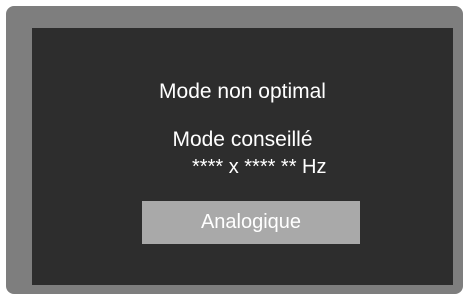 This screenshot has width=470, height=300. What do you see at coordinates (251, 222) in the screenshot?
I see `input-source-button: Analogique` at bounding box center [251, 222].